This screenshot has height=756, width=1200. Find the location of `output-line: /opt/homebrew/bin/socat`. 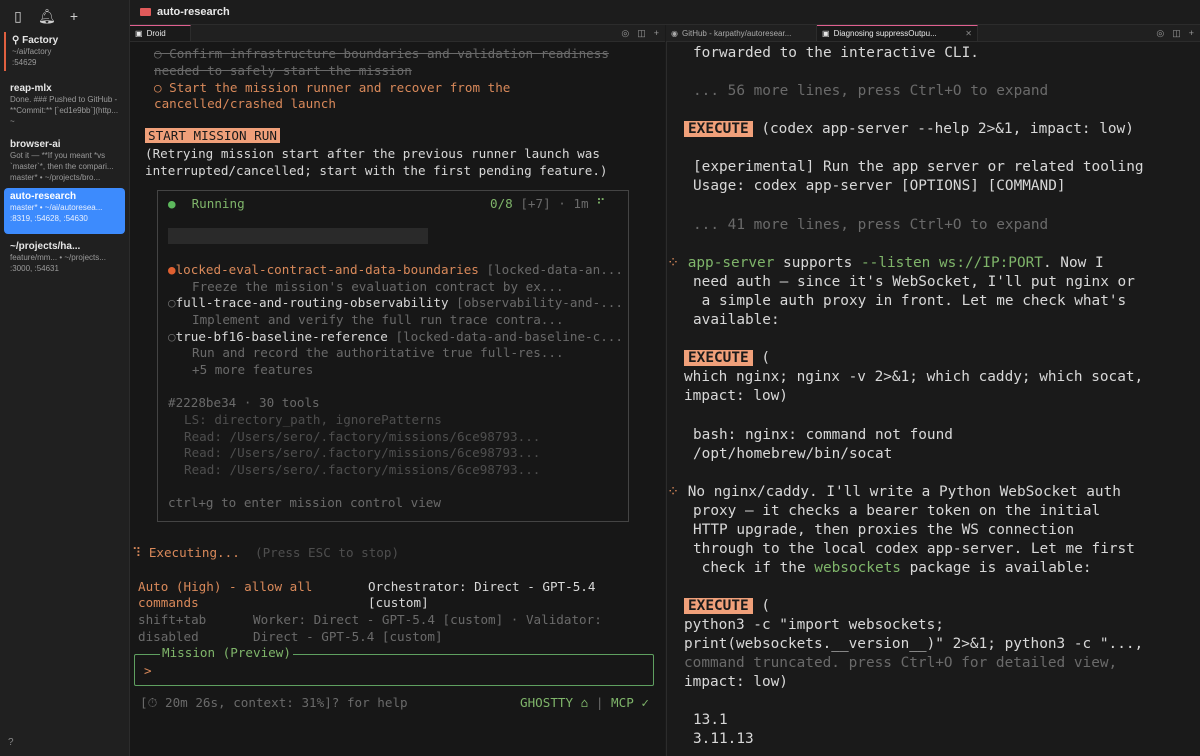

output-line: /opt/homebrew/bin/socat is located at coordinates (793, 454).